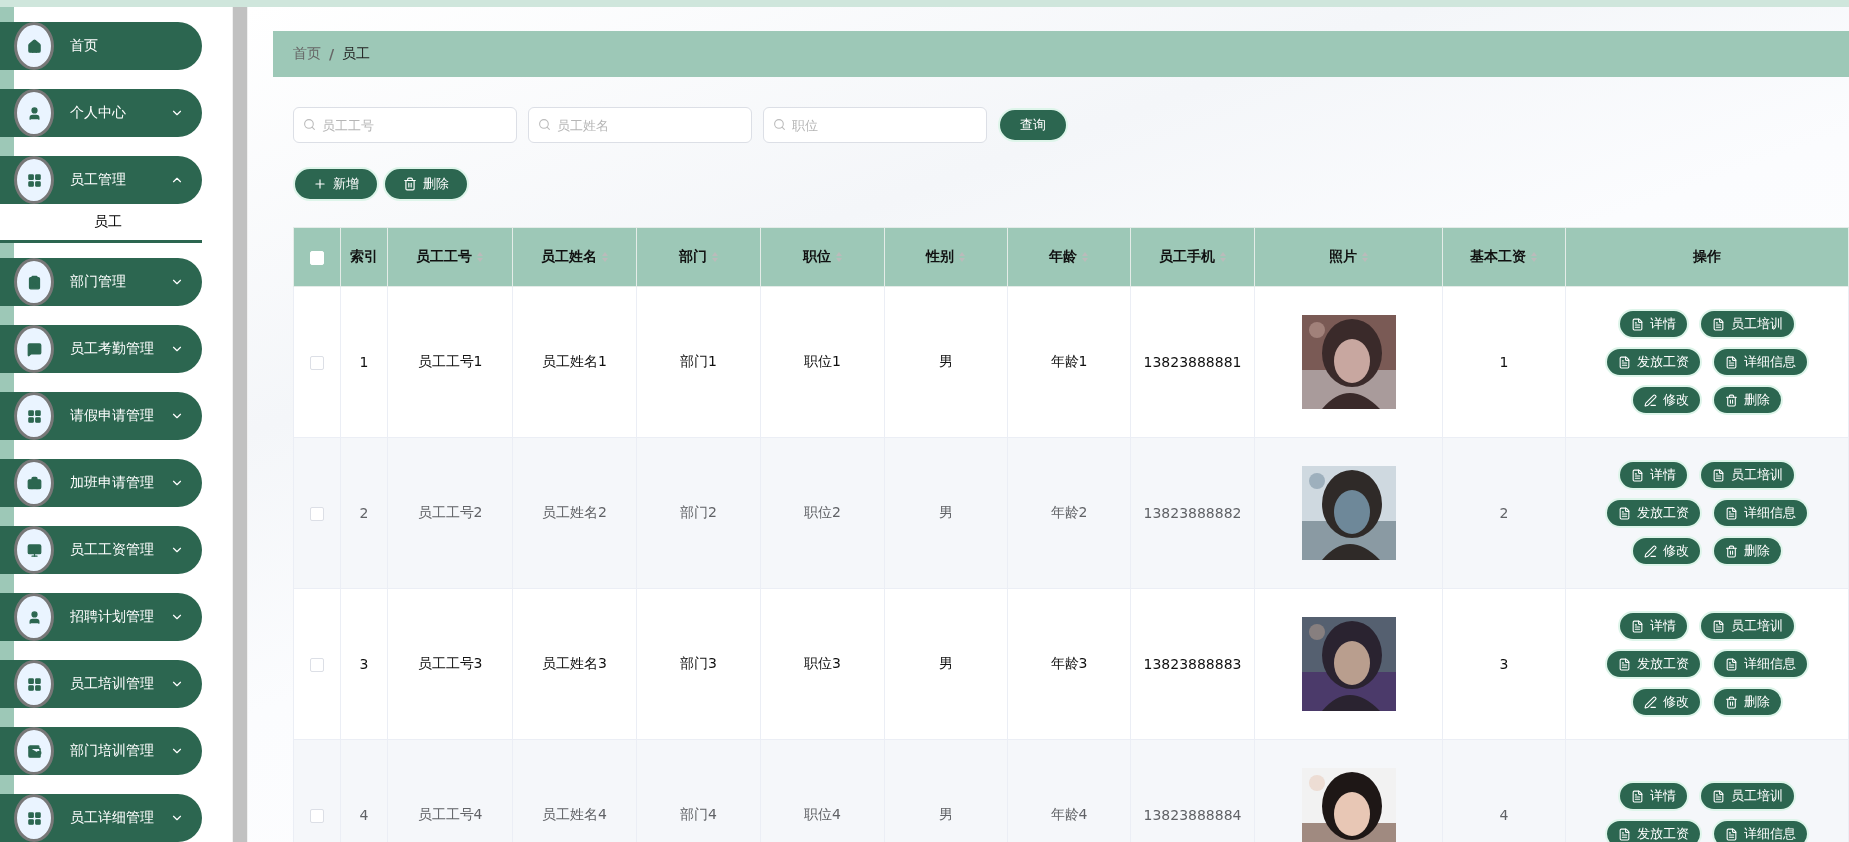  What do you see at coordinates (34, 550) in the screenshot?
I see `monitor-icon` at bounding box center [34, 550].